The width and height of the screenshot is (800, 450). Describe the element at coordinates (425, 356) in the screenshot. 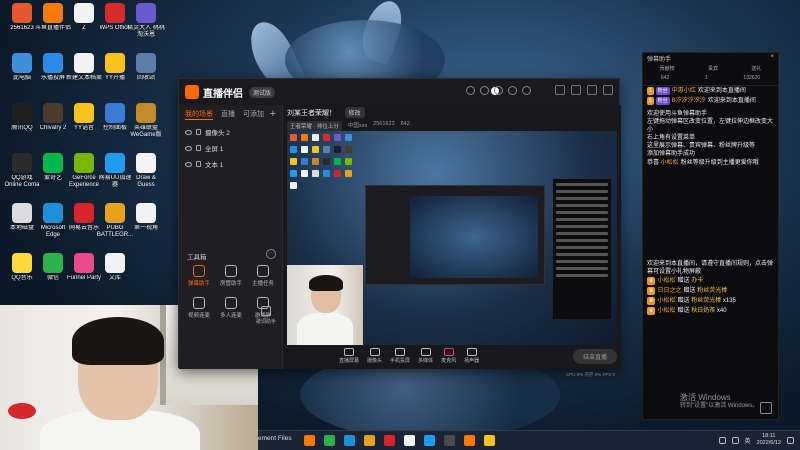

I see `media-button: 多媒体` at that location.